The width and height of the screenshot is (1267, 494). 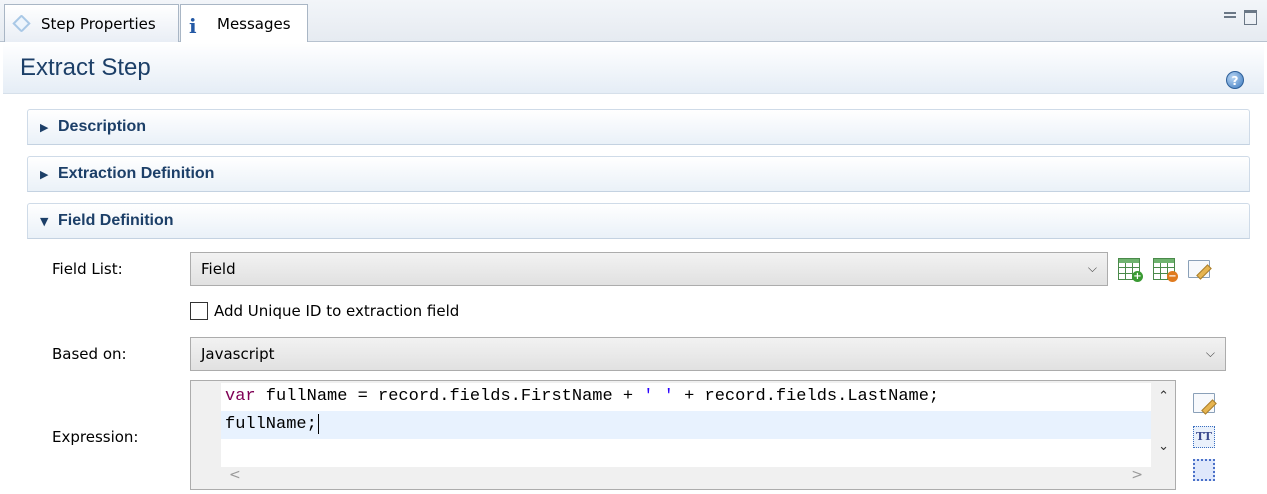 What do you see at coordinates (708, 354) in the screenshot?
I see `based-on-dropdown: Javascript ⌵` at bounding box center [708, 354].